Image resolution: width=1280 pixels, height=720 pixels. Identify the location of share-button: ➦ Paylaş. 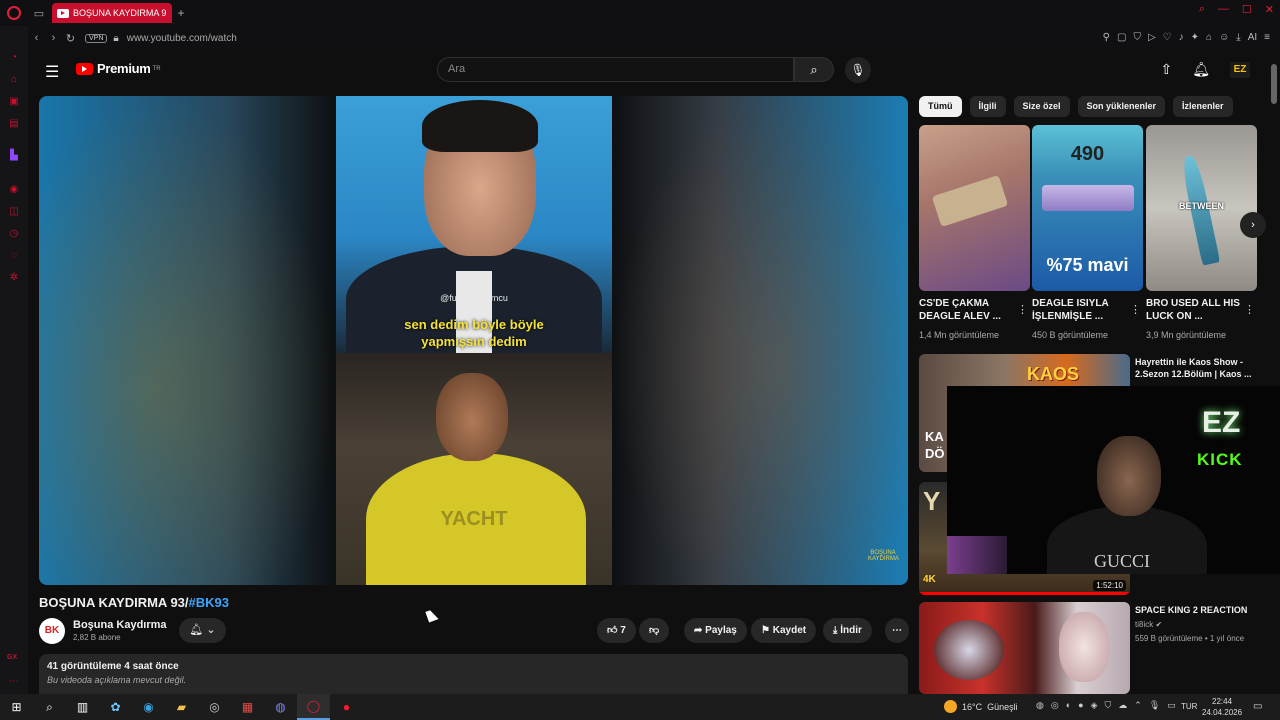
(715, 630).